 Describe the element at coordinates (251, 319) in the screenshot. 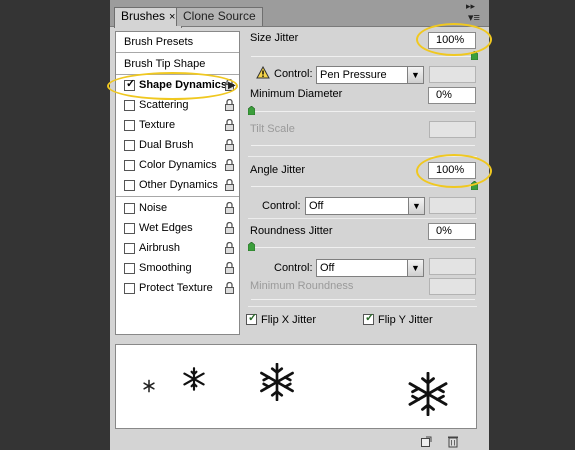

I see `flip-x-checkbox: ✓` at that location.